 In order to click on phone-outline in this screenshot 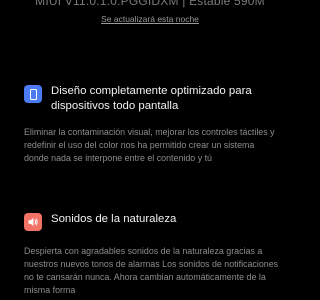, I will do `click(33, 94)`.